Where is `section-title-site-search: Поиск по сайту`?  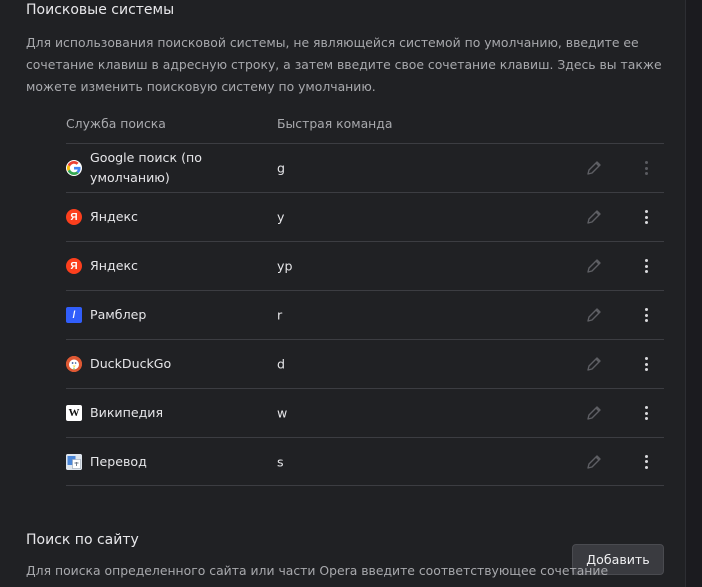 section-title-site-search: Поиск по сайту is located at coordinates (82, 540).